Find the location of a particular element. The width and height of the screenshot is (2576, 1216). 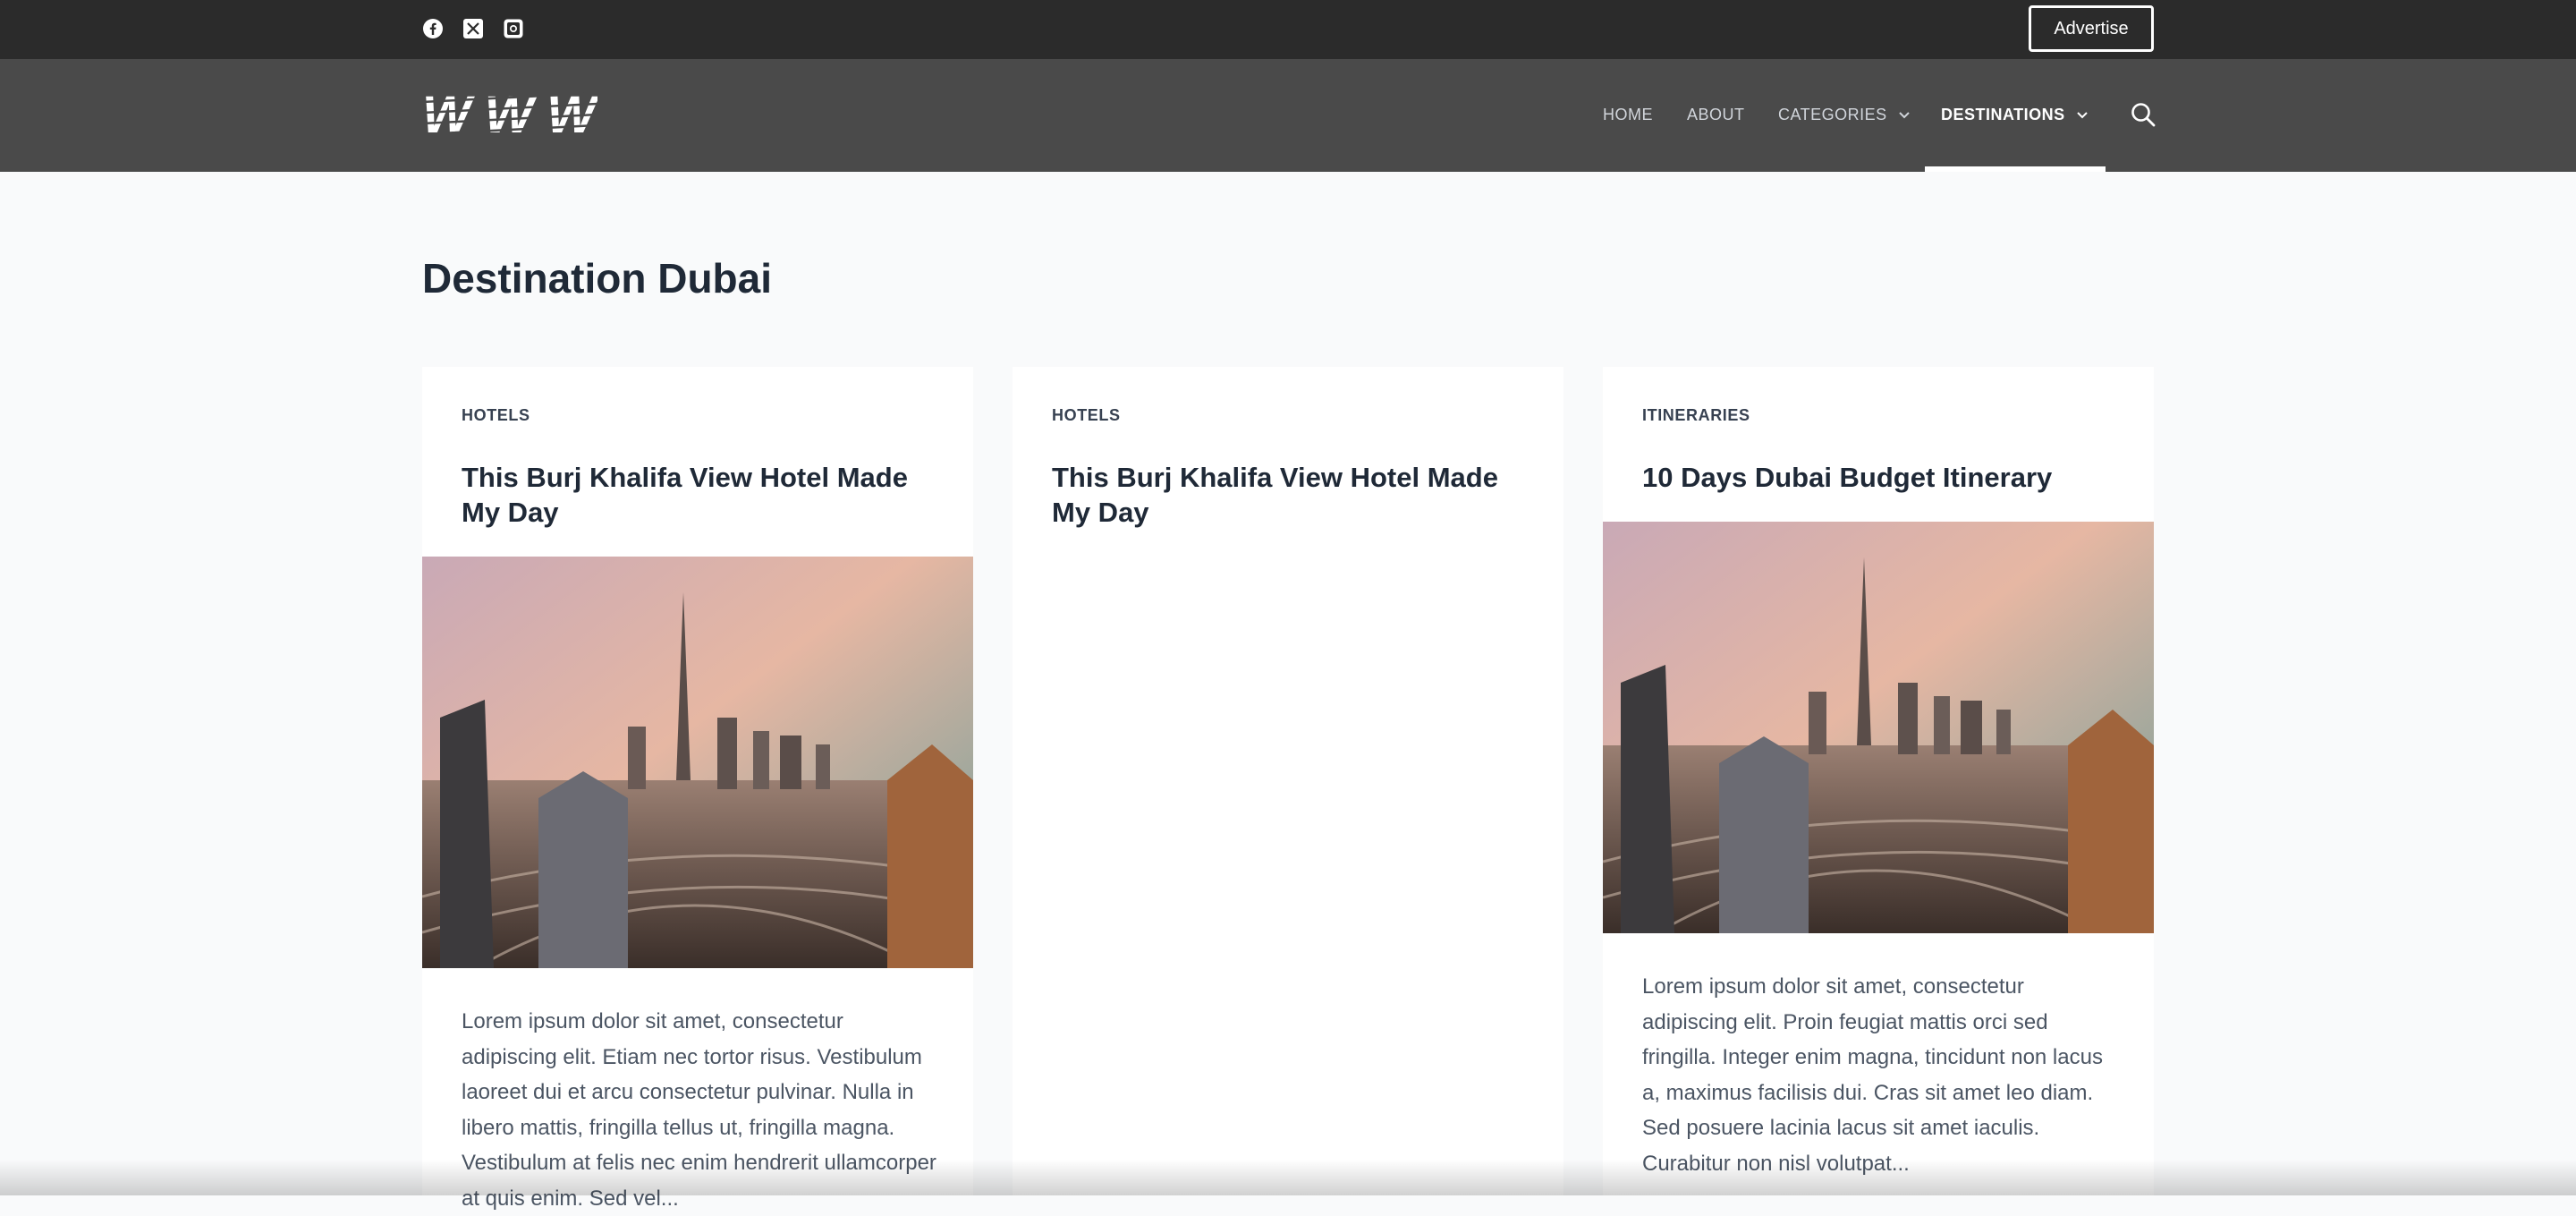

logo-graphic: WWW is located at coordinates (509, 114).